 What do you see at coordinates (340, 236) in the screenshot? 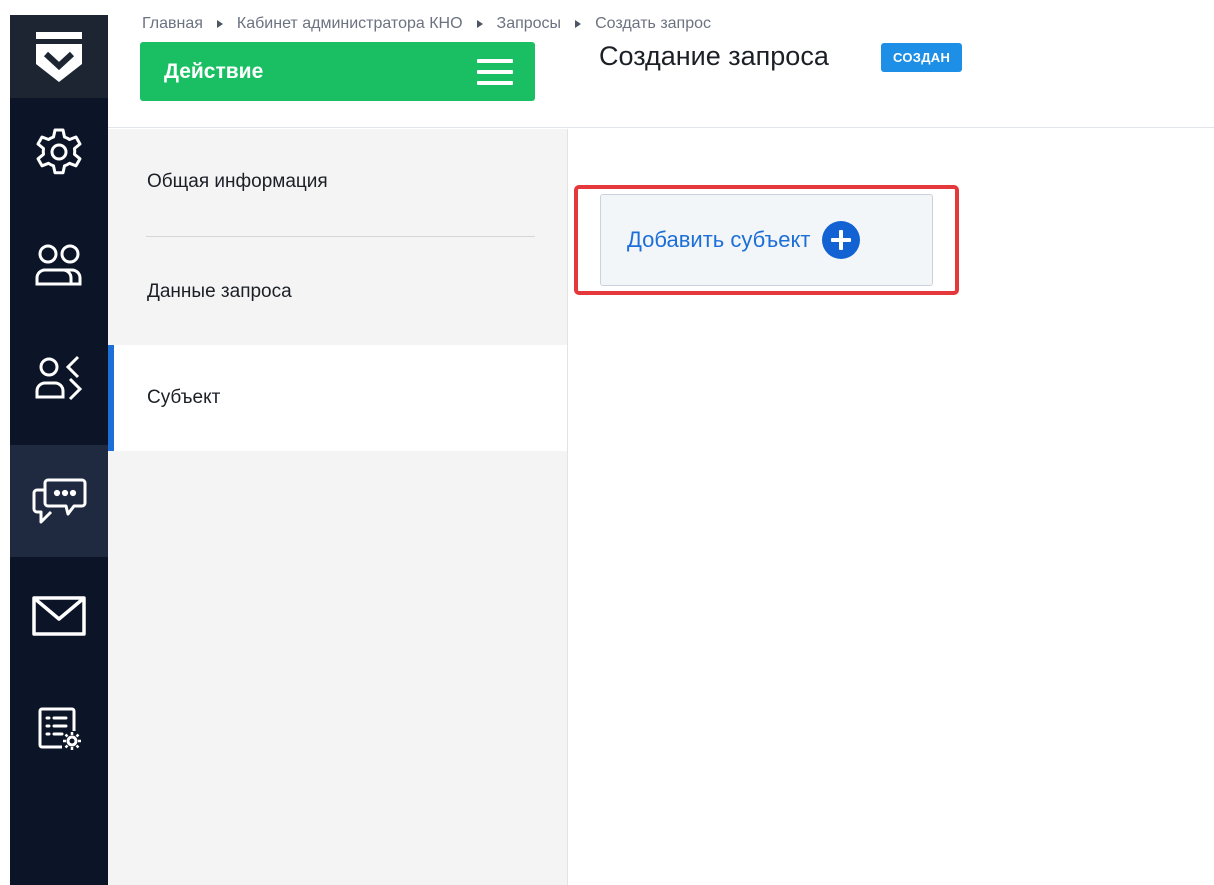
I see `section-divider` at bounding box center [340, 236].